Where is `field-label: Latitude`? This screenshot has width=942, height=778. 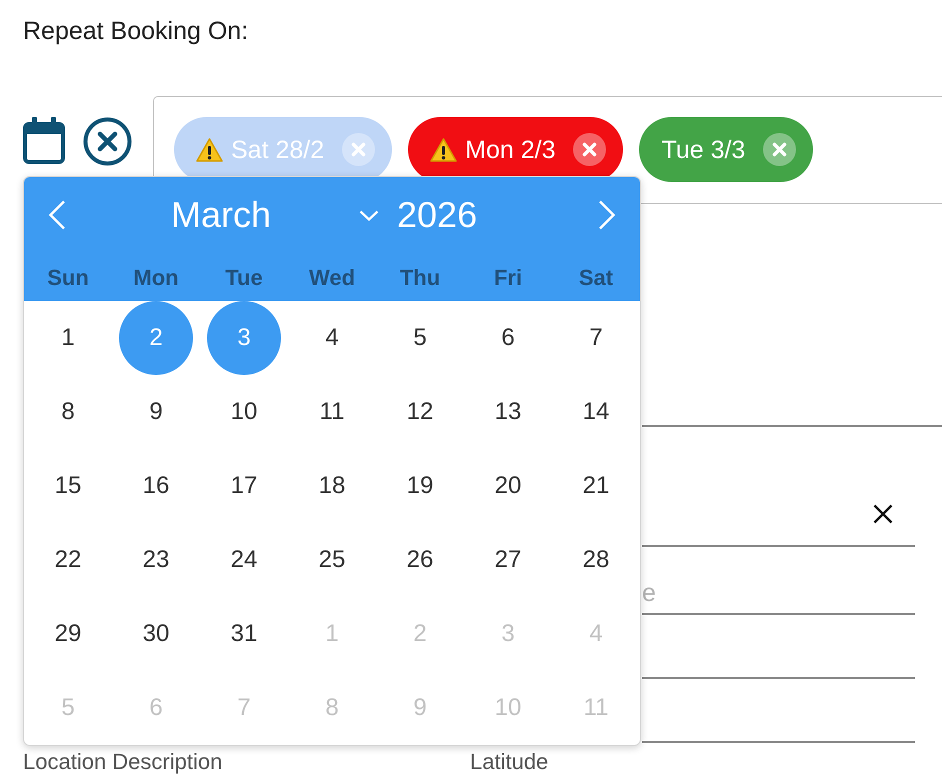
field-label: Latitude is located at coordinates (509, 761).